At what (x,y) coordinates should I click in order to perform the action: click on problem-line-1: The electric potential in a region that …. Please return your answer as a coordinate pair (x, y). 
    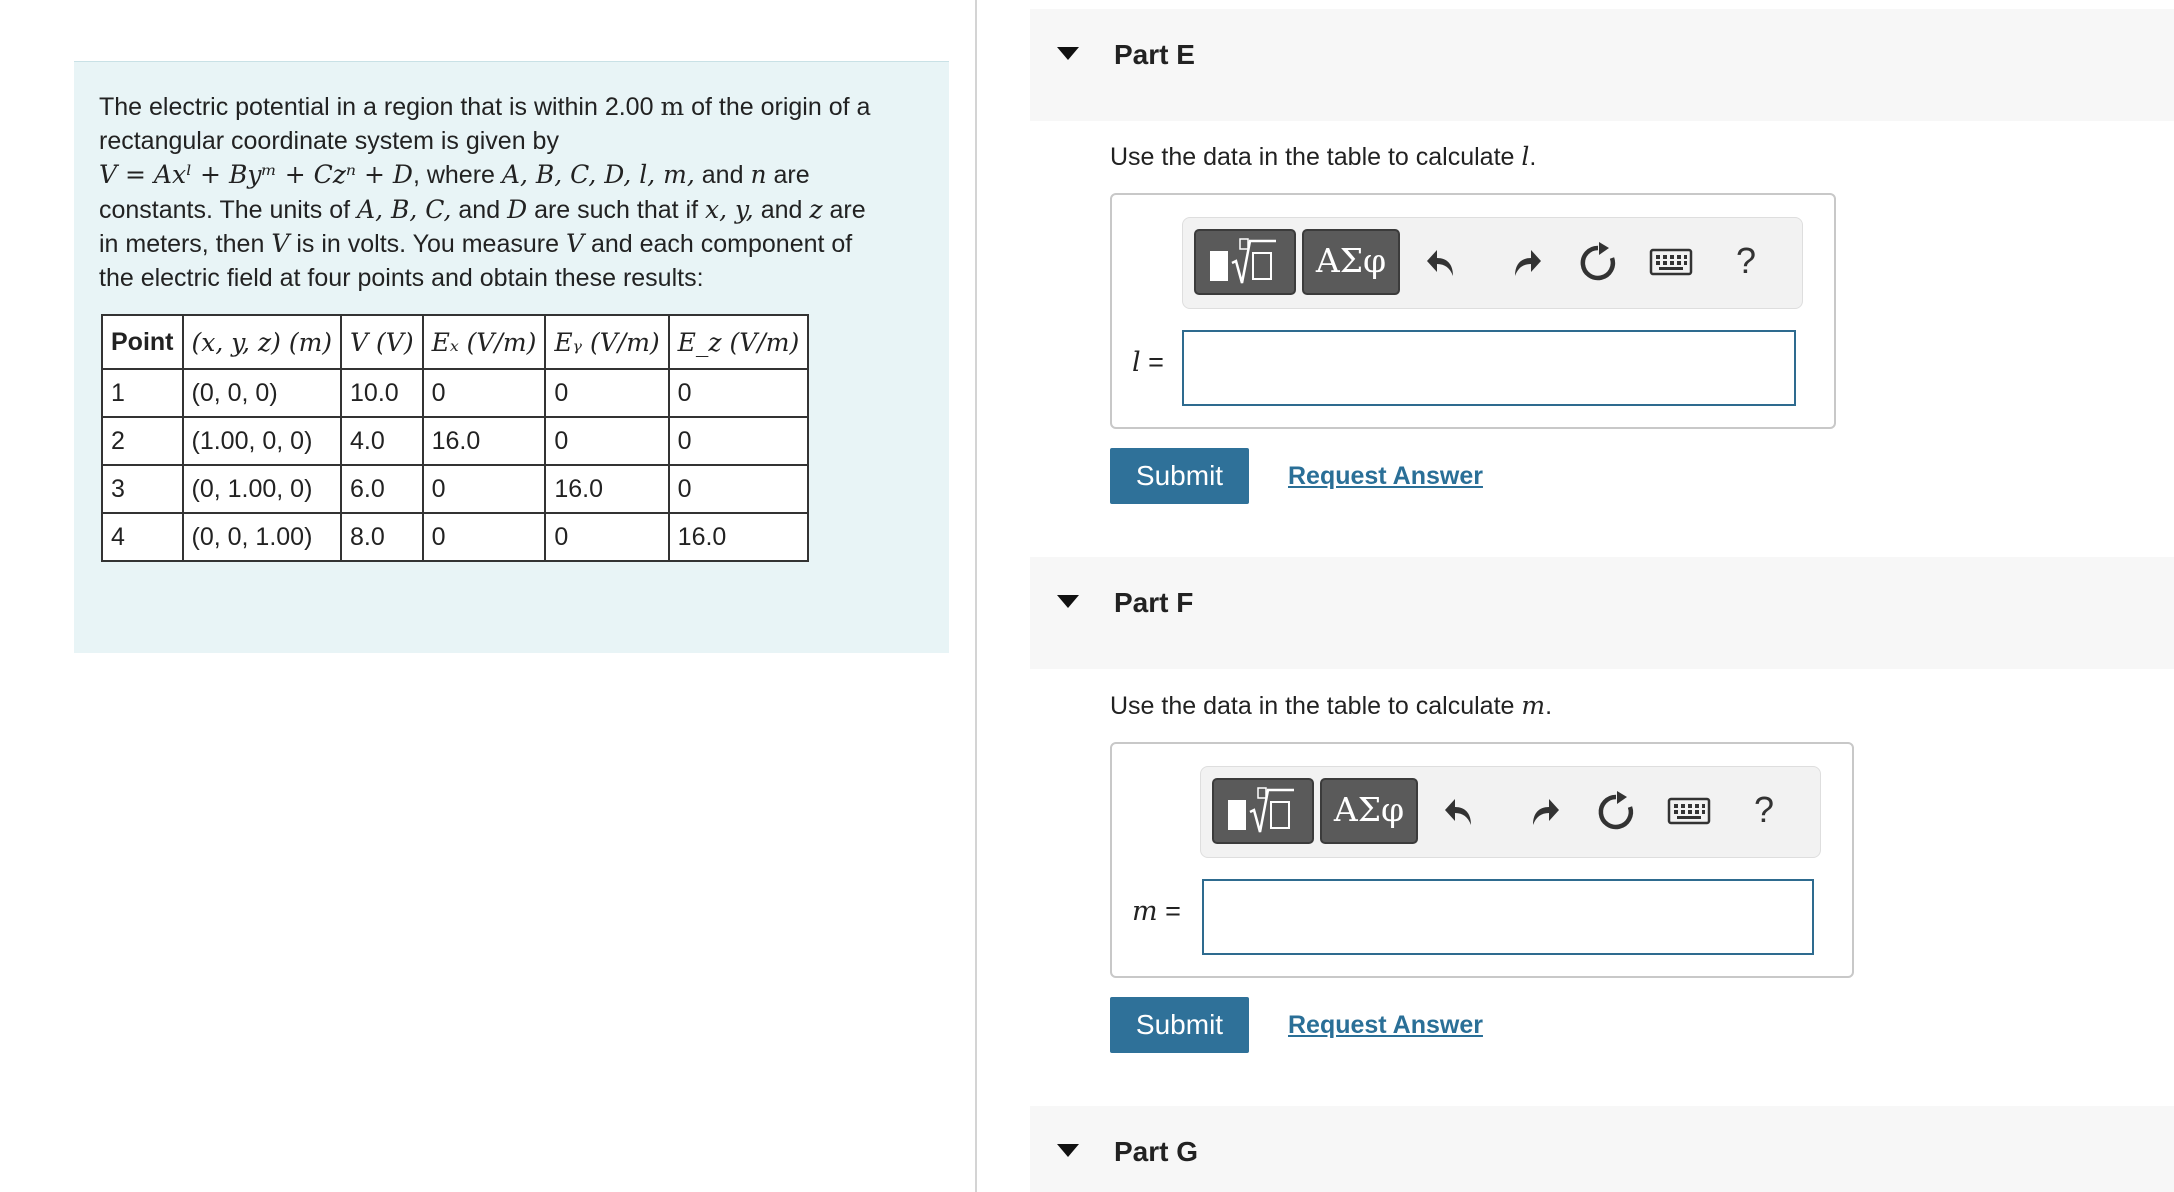
    Looking at the image, I should click on (514, 107).